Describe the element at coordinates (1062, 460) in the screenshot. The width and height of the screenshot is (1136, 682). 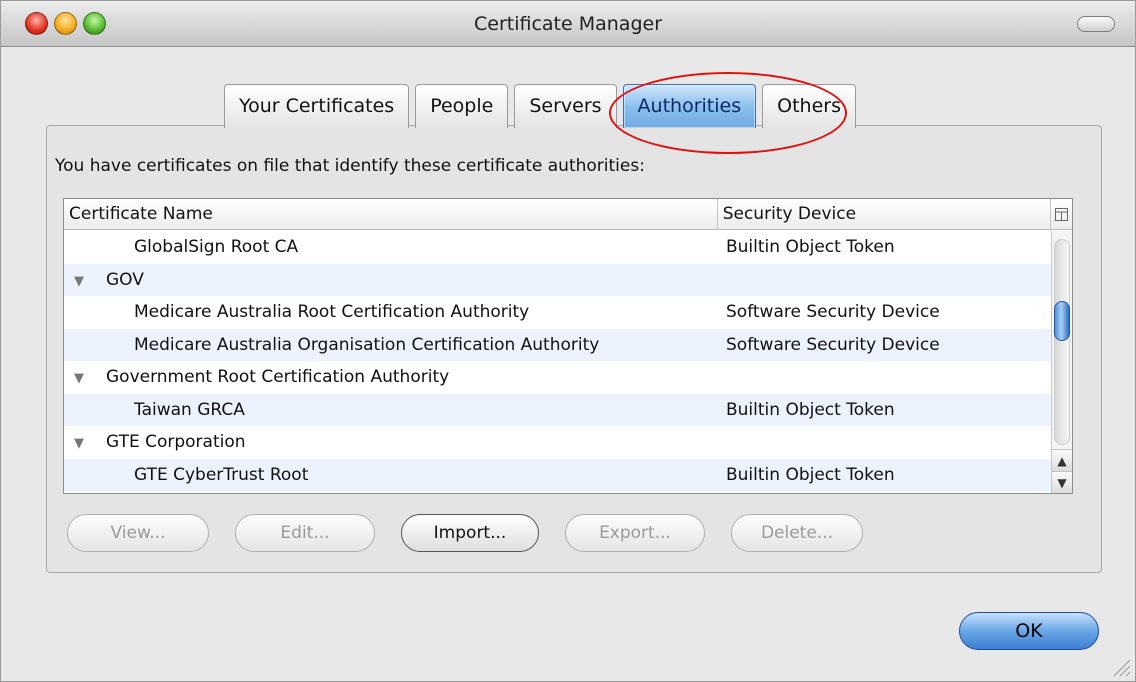
I see `scroll-up-arrow-icon: ▲` at that location.